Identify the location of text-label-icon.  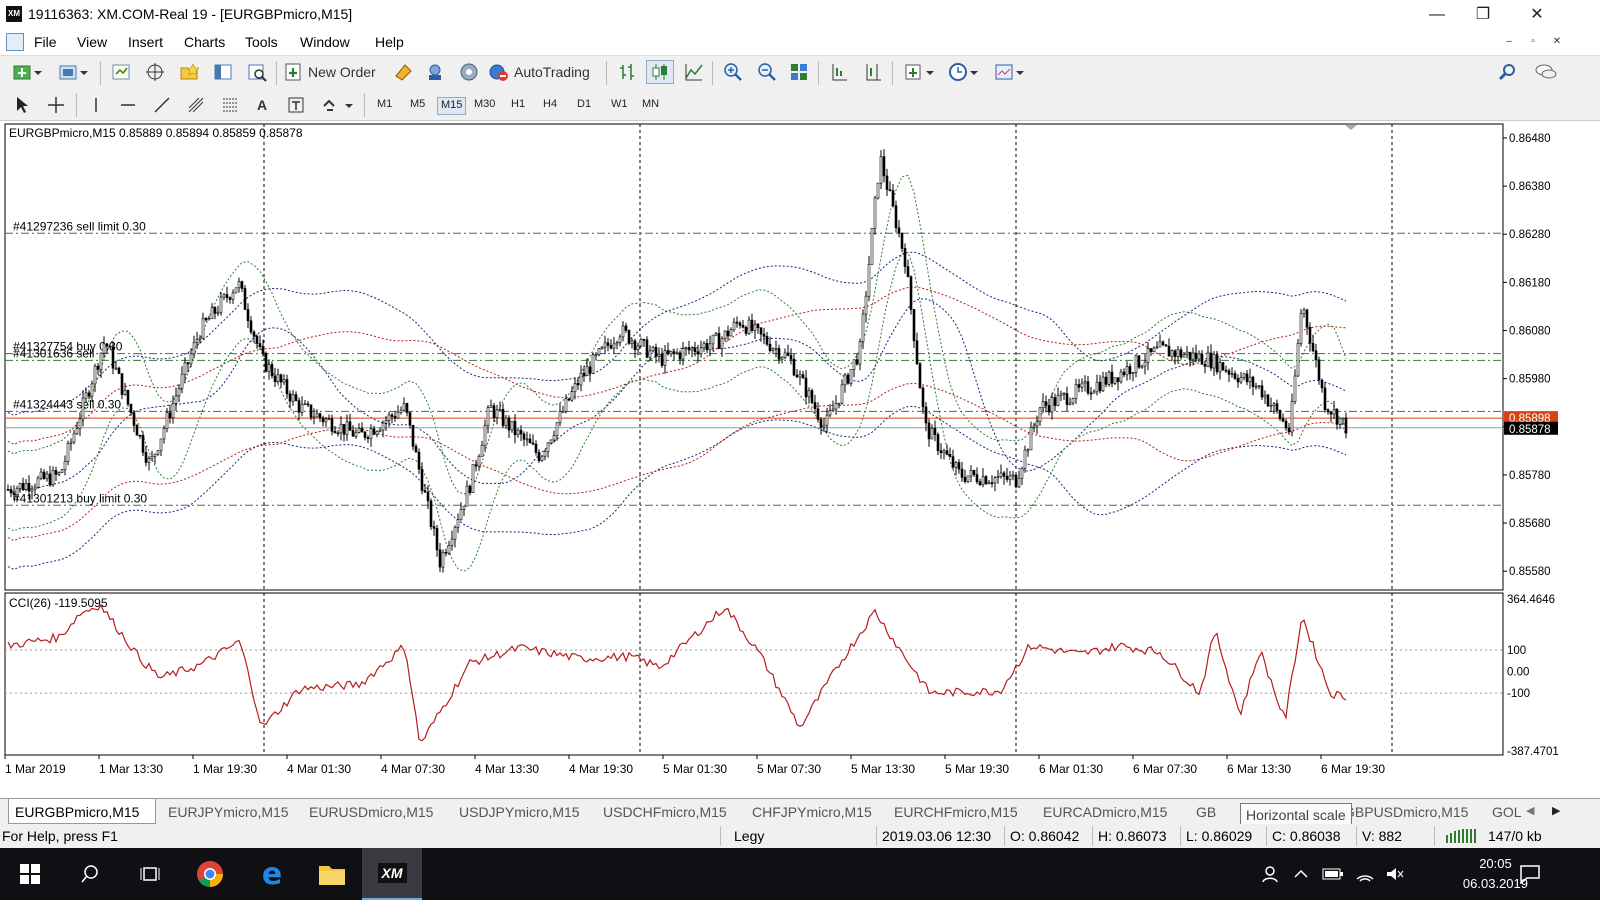
(296, 105).